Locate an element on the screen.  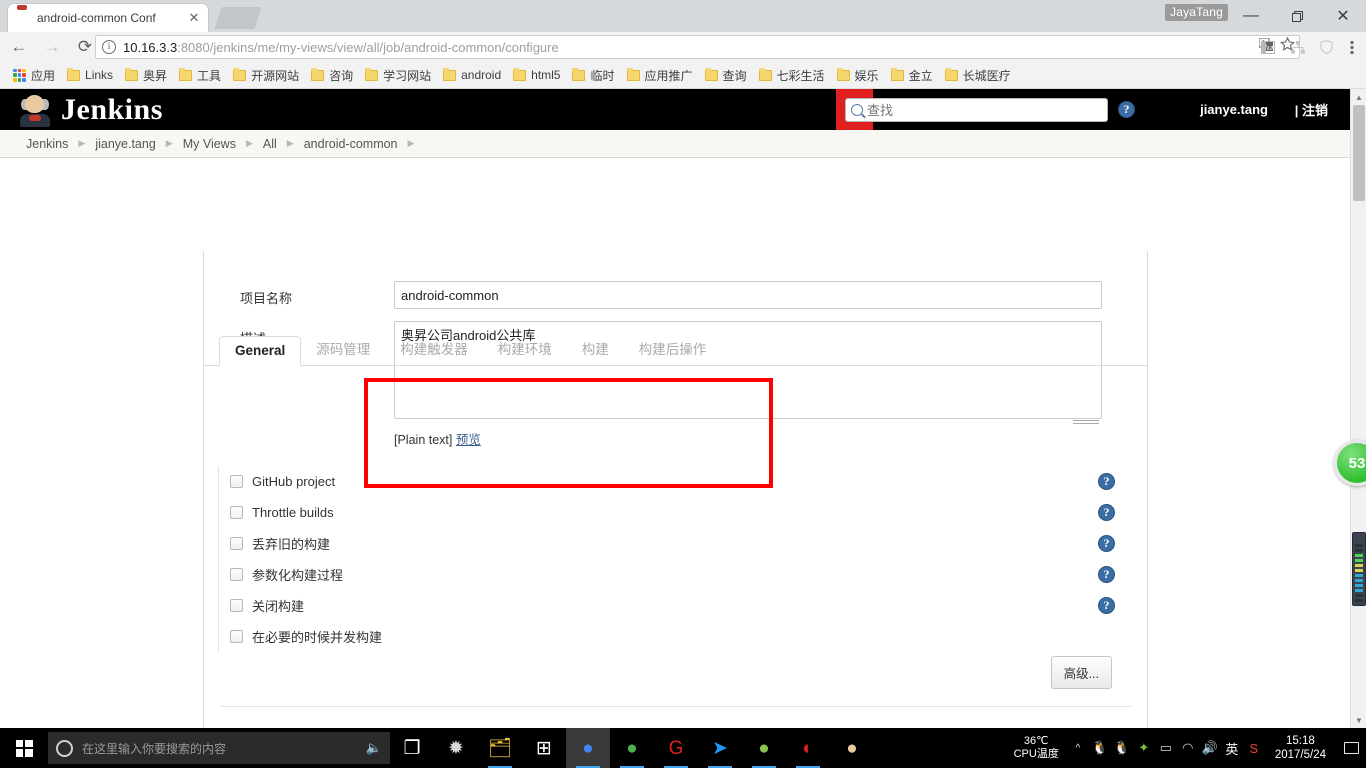
sitemap-icon is located at coordinates (1298, 47).